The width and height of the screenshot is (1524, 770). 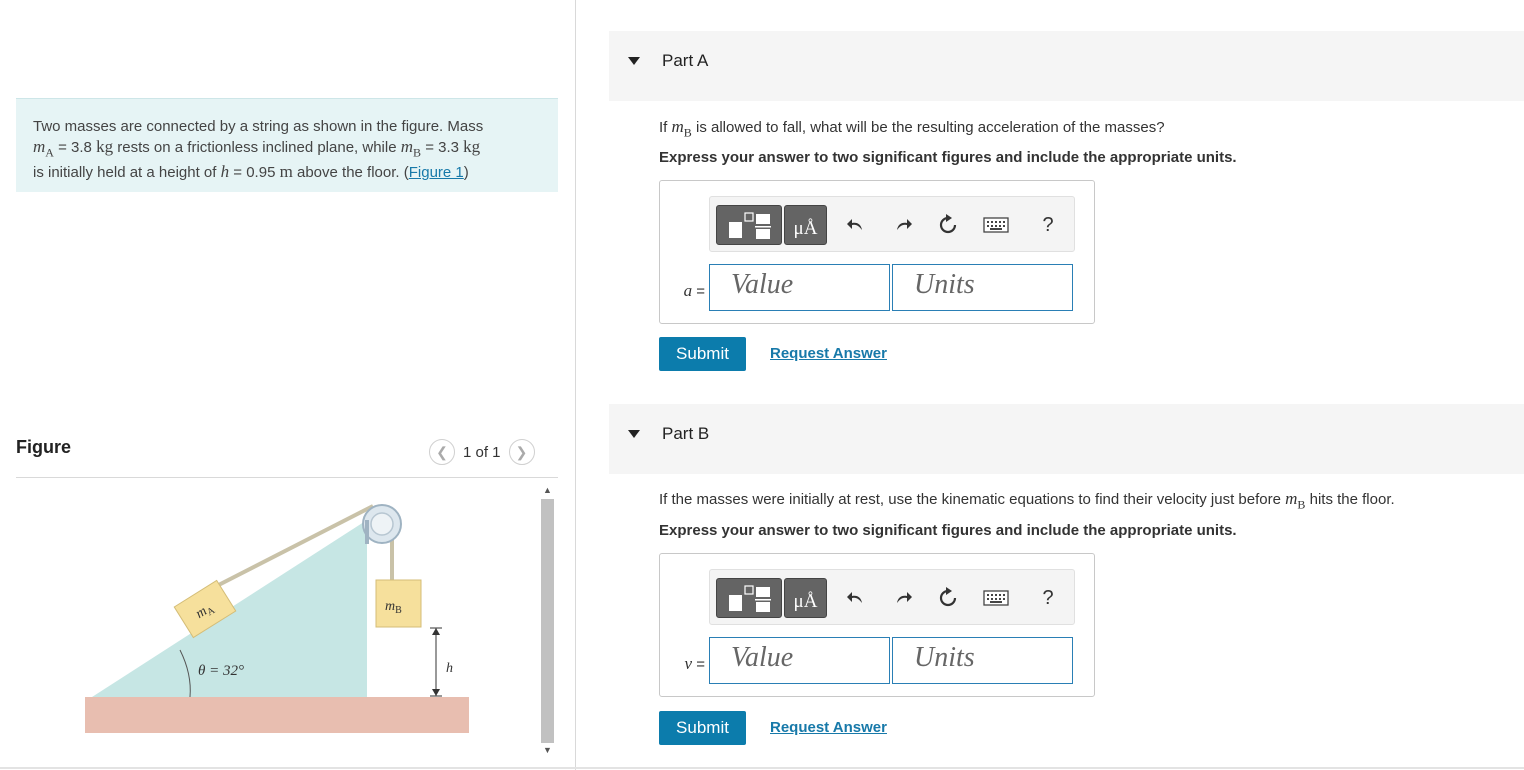 What do you see at coordinates (449, 668) in the screenshot?
I see `height-label: h` at bounding box center [449, 668].